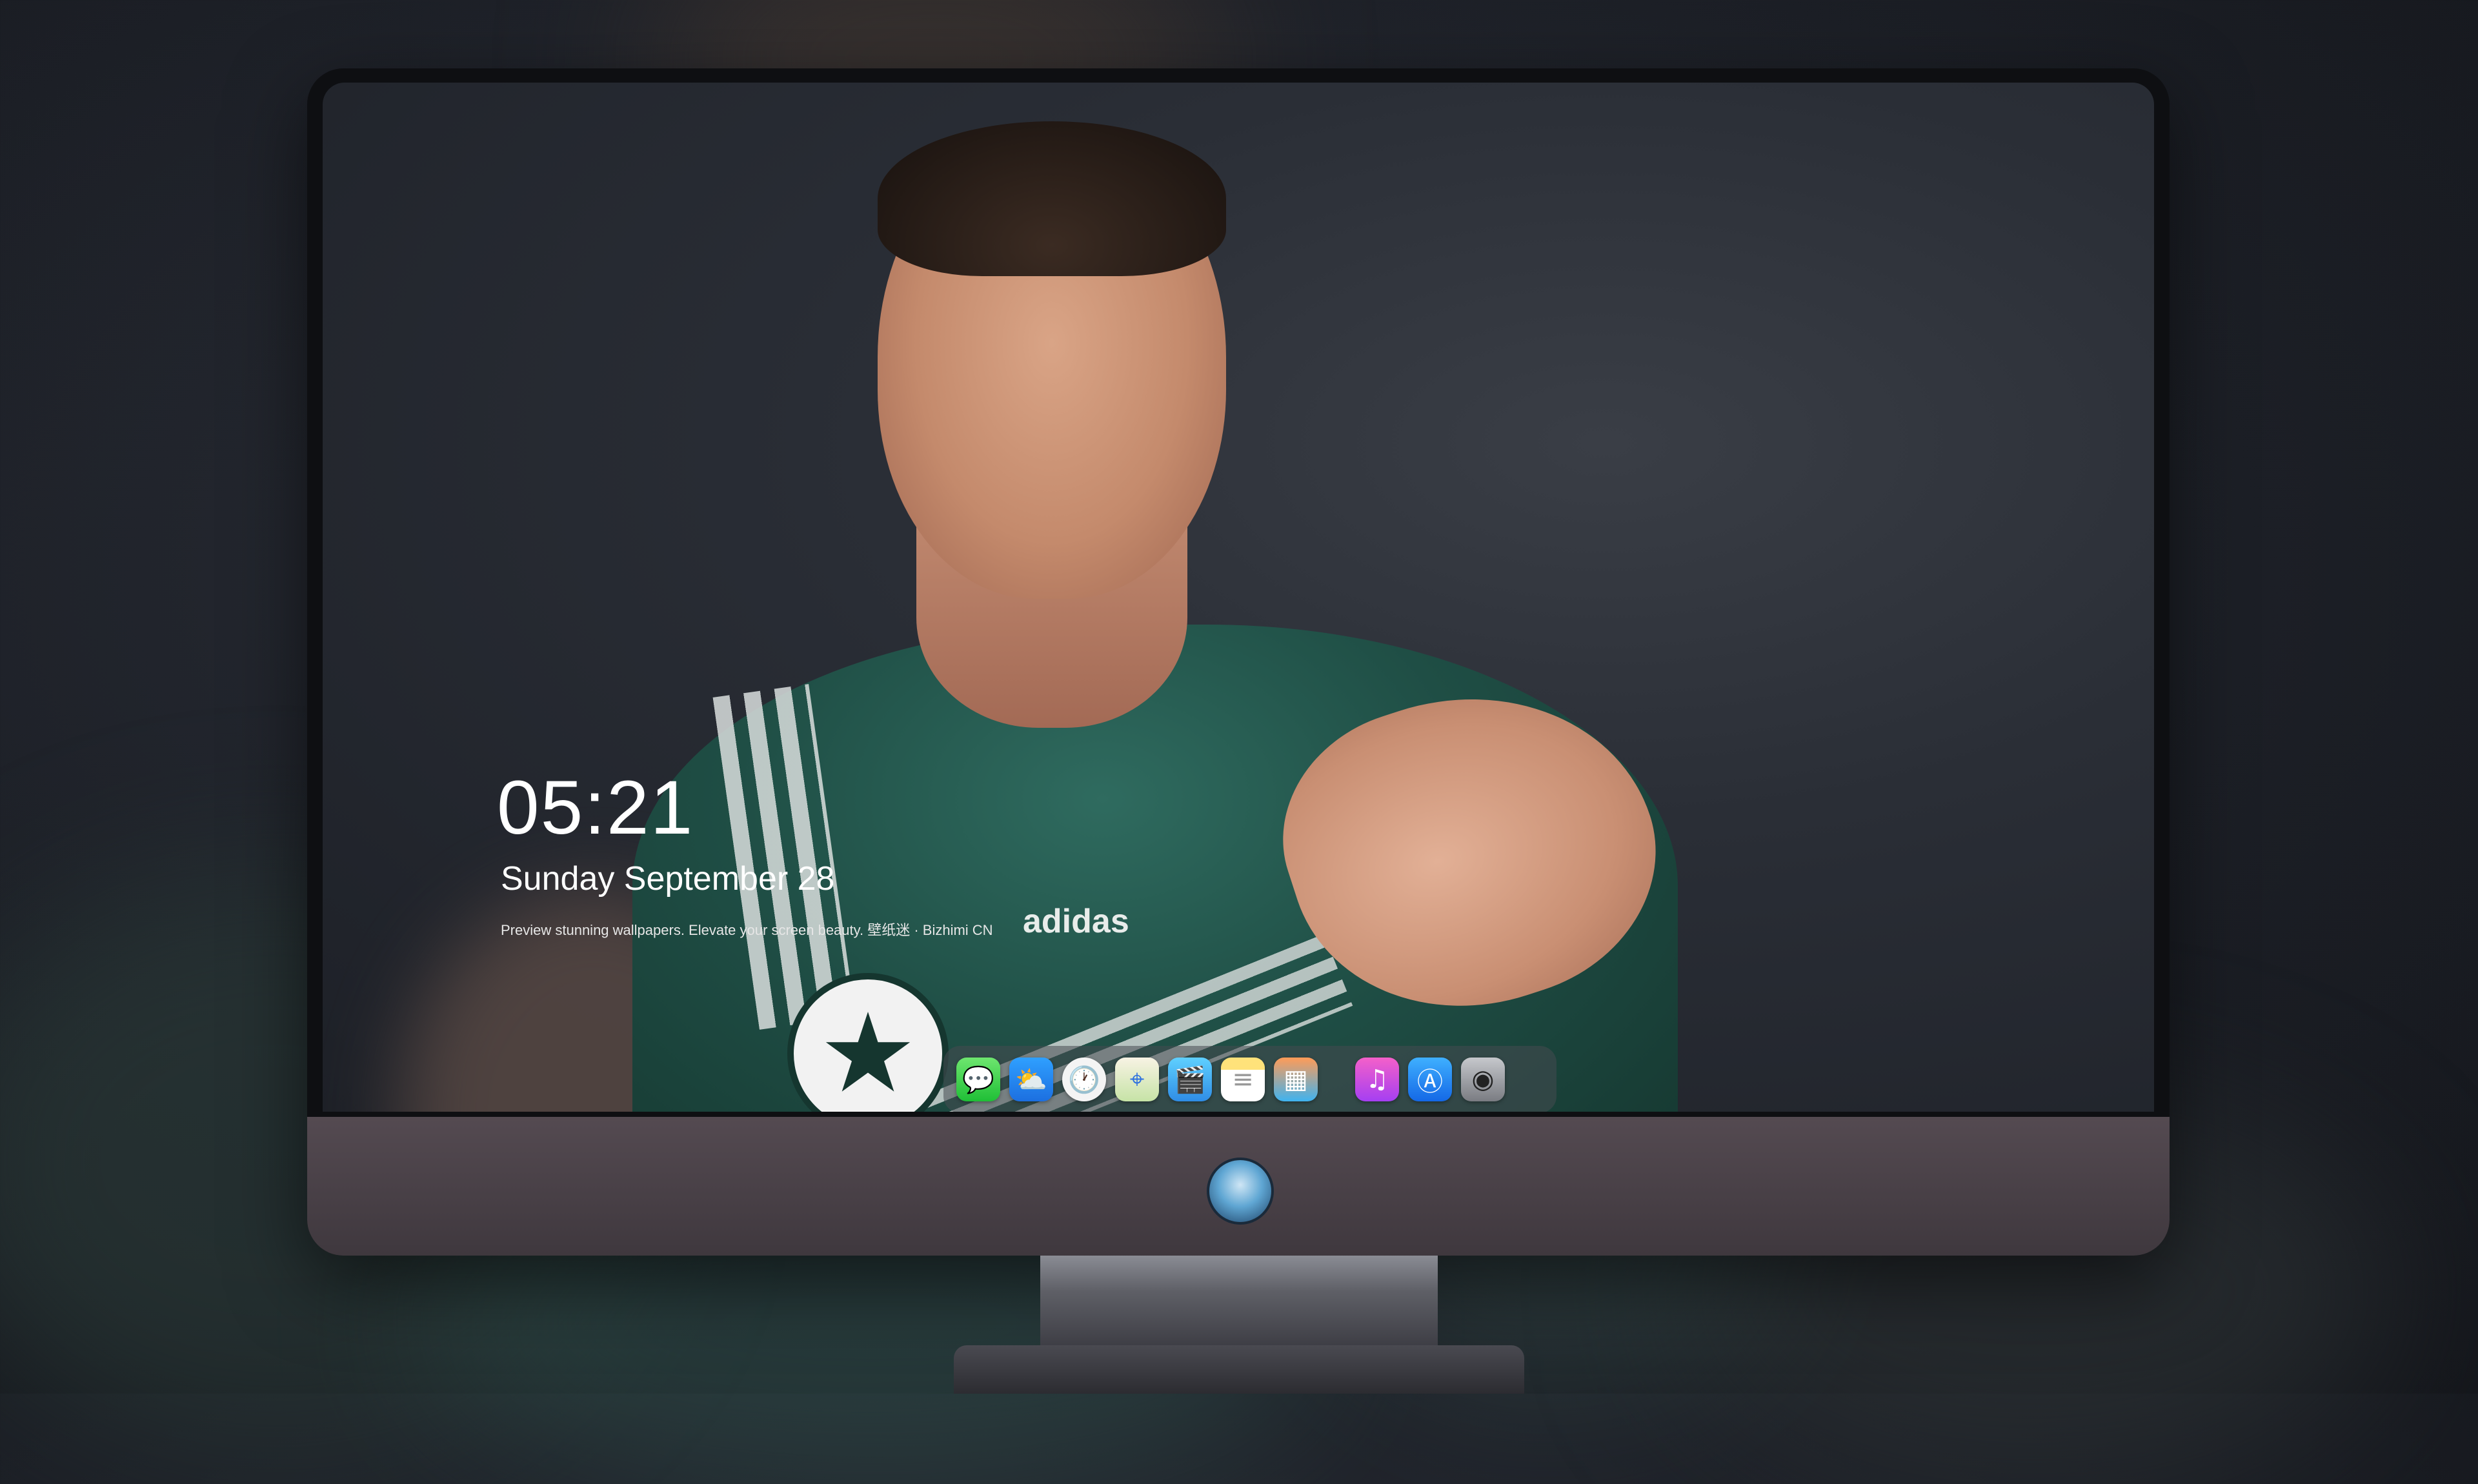  I want to click on app-store-icon: Ⓐ, so click(1430, 1079).